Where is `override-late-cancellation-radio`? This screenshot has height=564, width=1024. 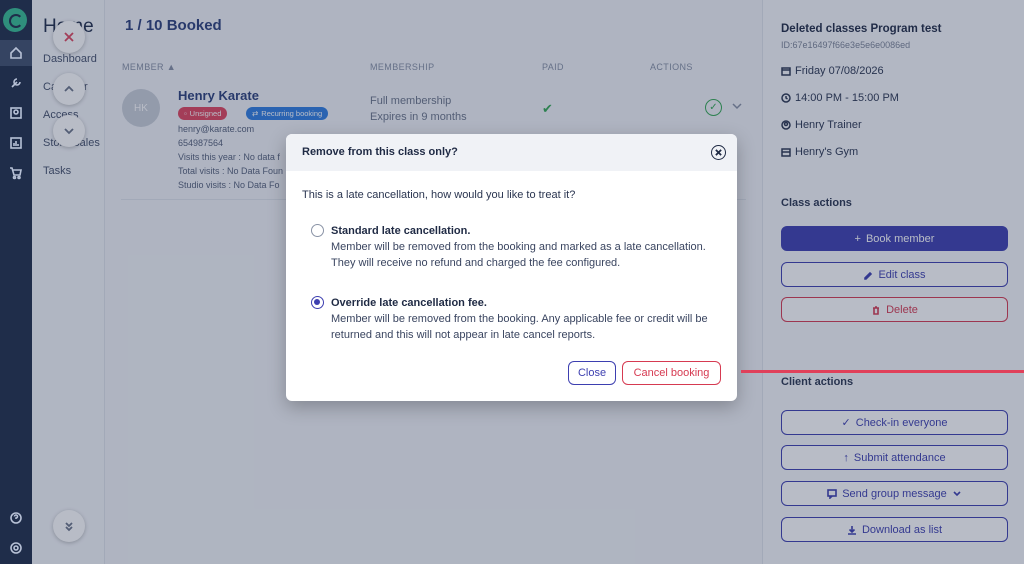
override-late-cancellation-radio is located at coordinates (317, 302).